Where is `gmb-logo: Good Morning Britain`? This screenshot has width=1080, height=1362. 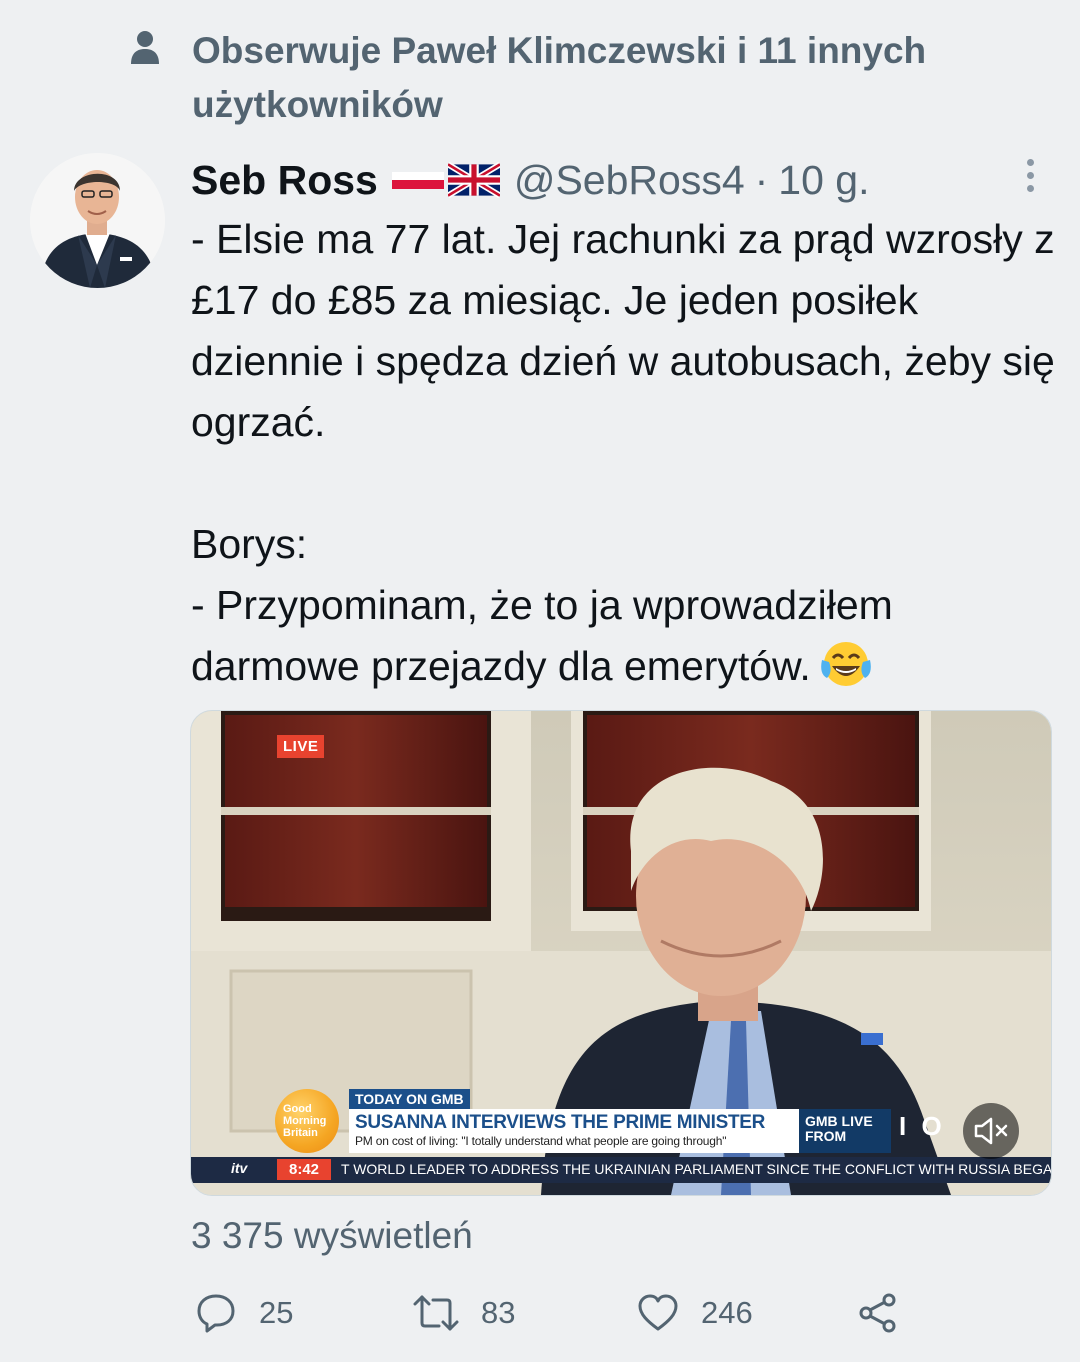
gmb-logo: Good Morning Britain is located at coordinates (307, 1121).